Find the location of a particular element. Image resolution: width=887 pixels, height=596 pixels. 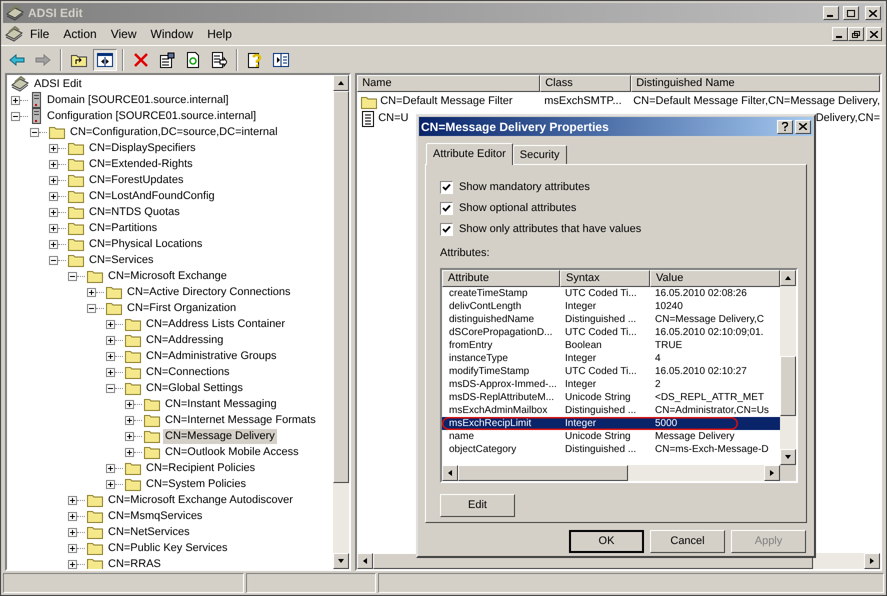

dialog-button: Cancel is located at coordinates (687, 541).